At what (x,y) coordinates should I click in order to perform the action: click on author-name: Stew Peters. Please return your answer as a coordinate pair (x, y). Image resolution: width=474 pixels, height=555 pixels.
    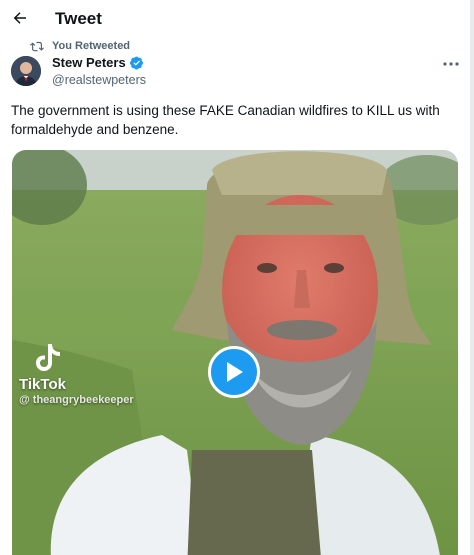
    Looking at the image, I should click on (89, 62).